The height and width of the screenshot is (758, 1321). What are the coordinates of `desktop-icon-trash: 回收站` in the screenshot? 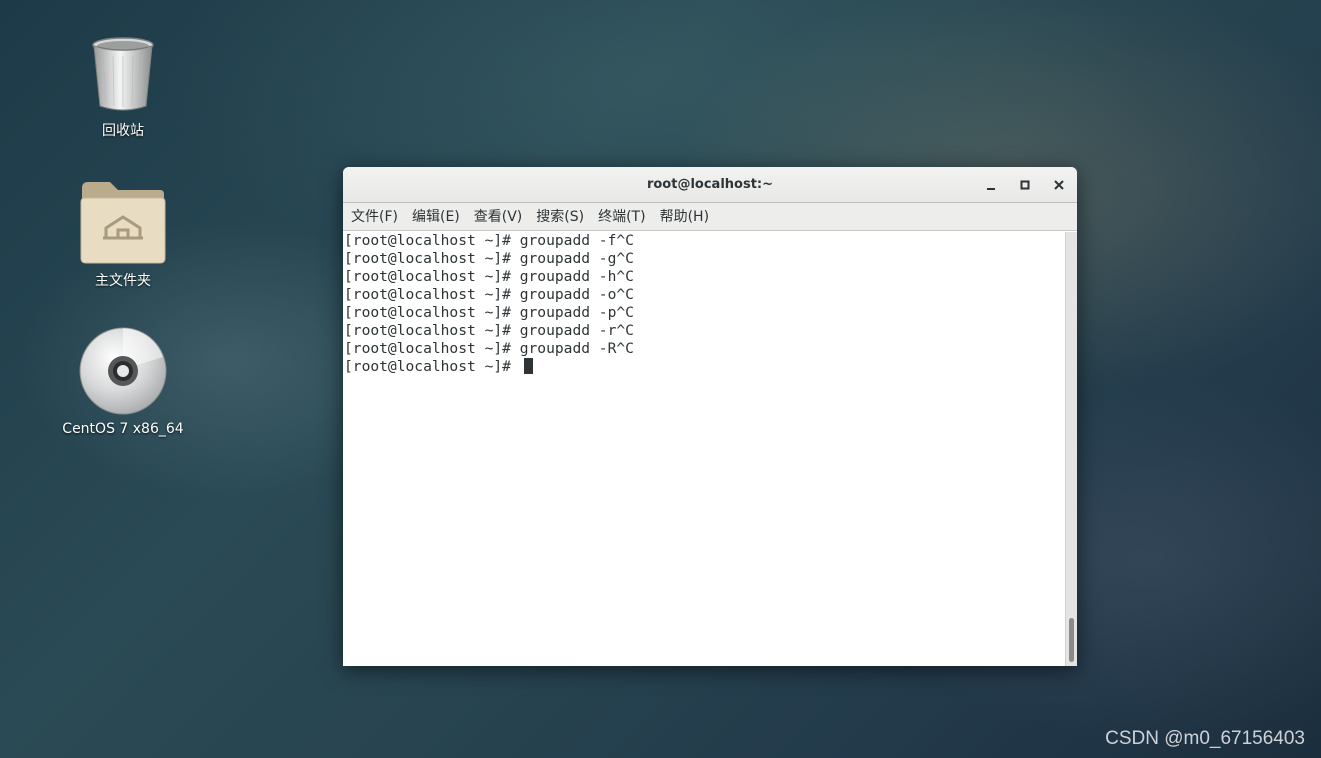 It's located at (123, 88).